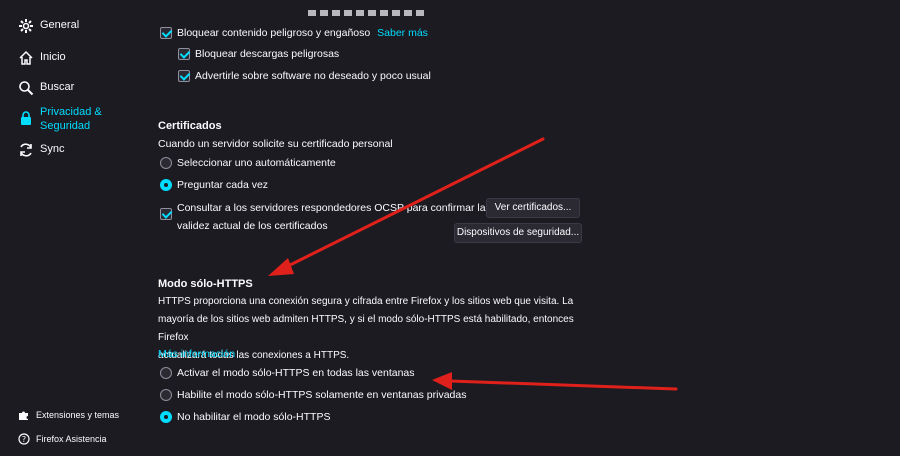  I want to click on lock-icon, so click(26, 118).